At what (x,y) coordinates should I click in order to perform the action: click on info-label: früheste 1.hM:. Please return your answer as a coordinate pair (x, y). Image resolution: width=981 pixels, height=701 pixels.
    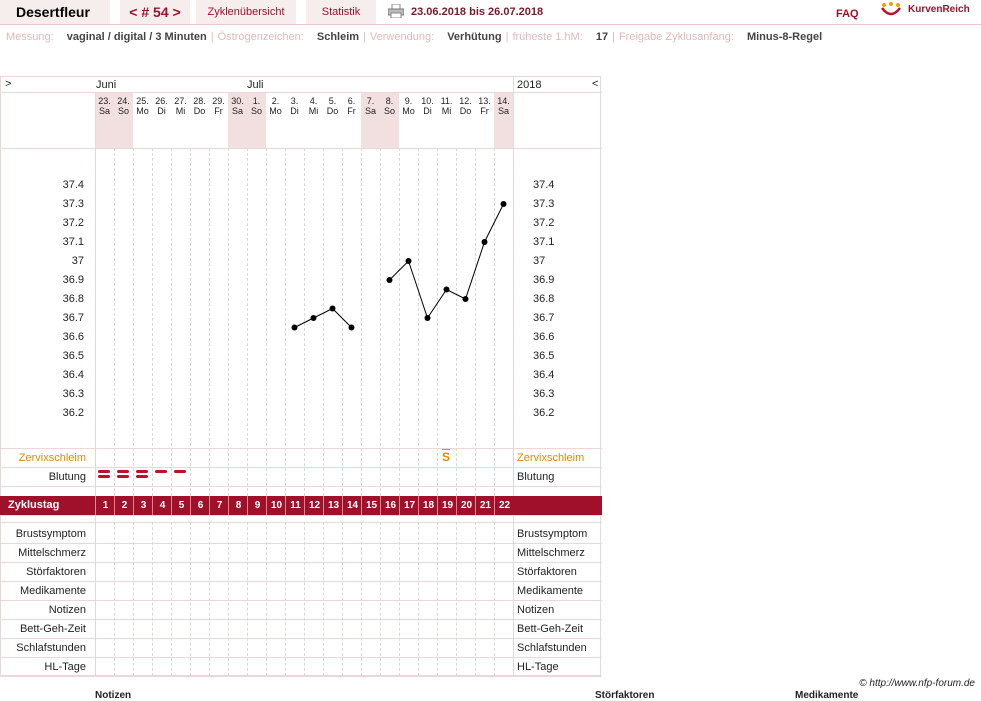
    Looking at the image, I should click on (547, 37).